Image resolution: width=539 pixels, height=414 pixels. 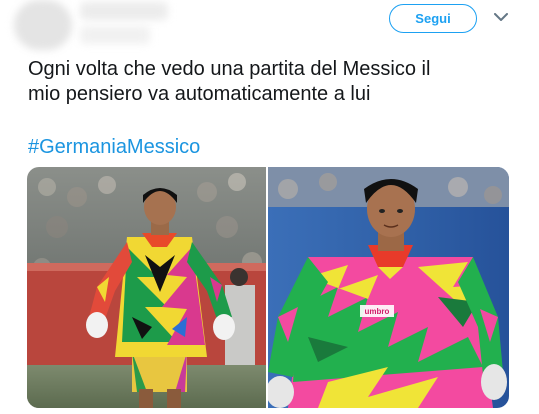 What do you see at coordinates (433, 18) in the screenshot?
I see `follow-button: Segui` at bounding box center [433, 18].